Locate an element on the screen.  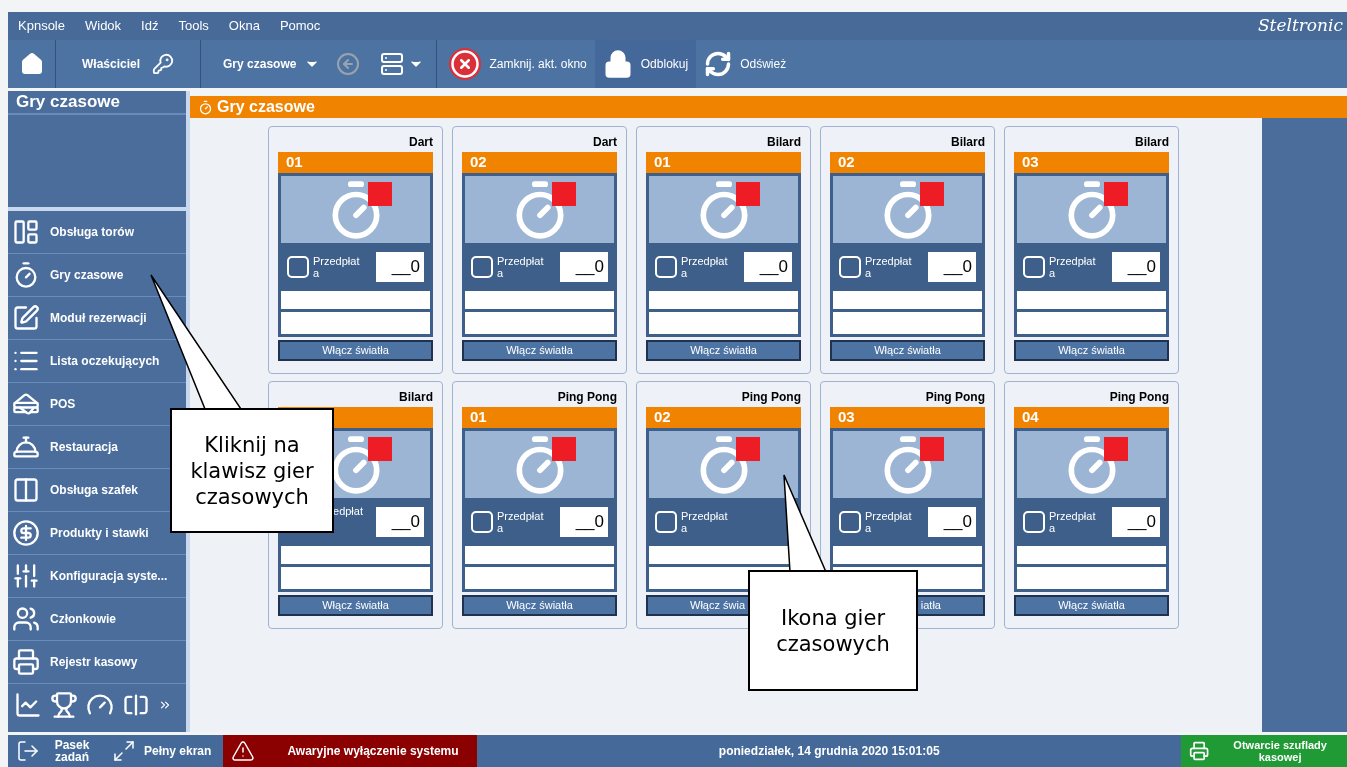
locker-icon is located at coordinates (26, 490).